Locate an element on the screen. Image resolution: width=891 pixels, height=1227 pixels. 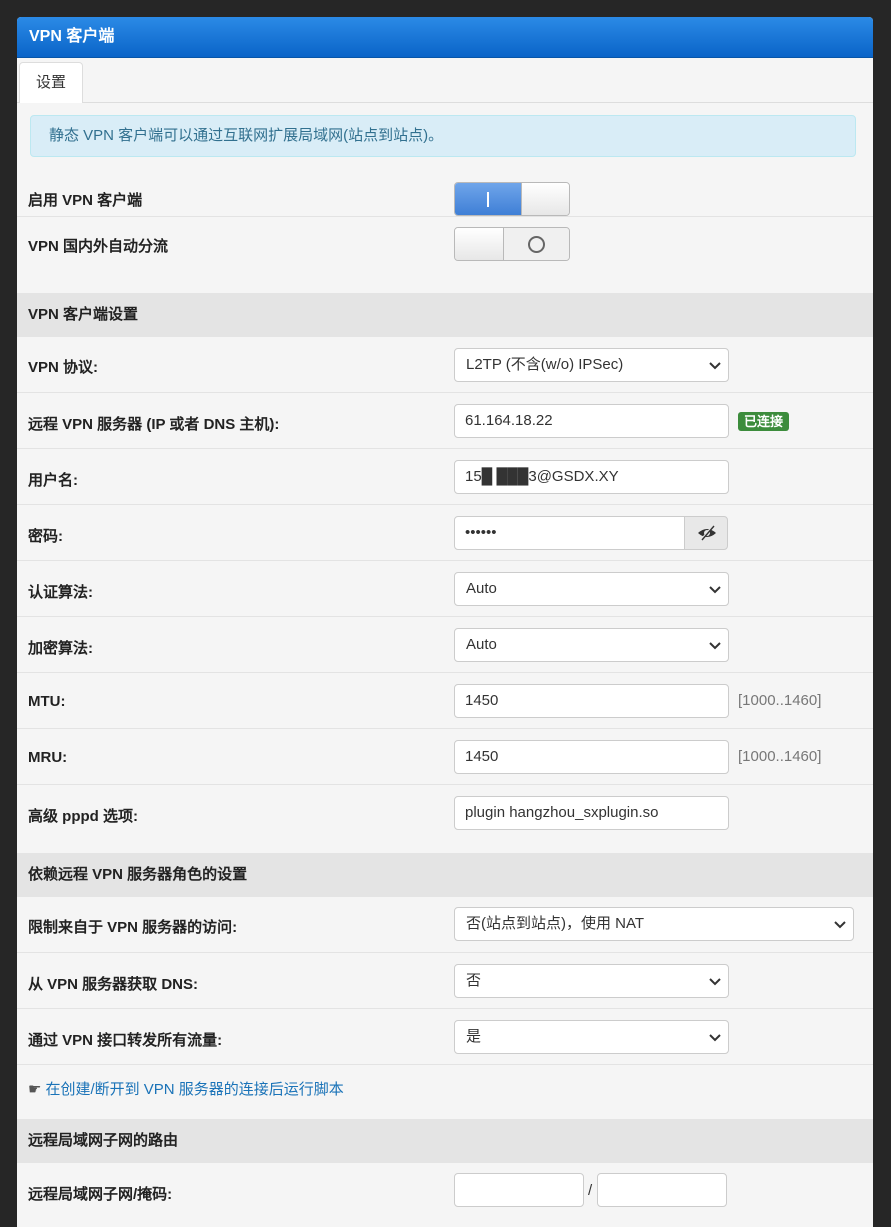
mtu-row: MTU: 1450 [1000..1460] is located at coordinates (445, 700).